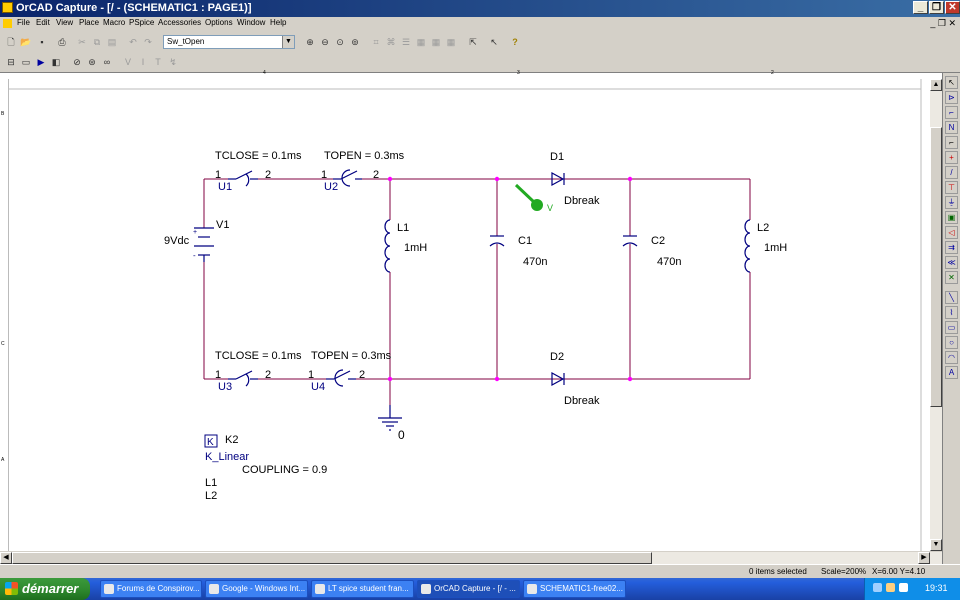 This screenshot has height=600, width=960. I want to click on c2-value: 470n, so click(669, 262).